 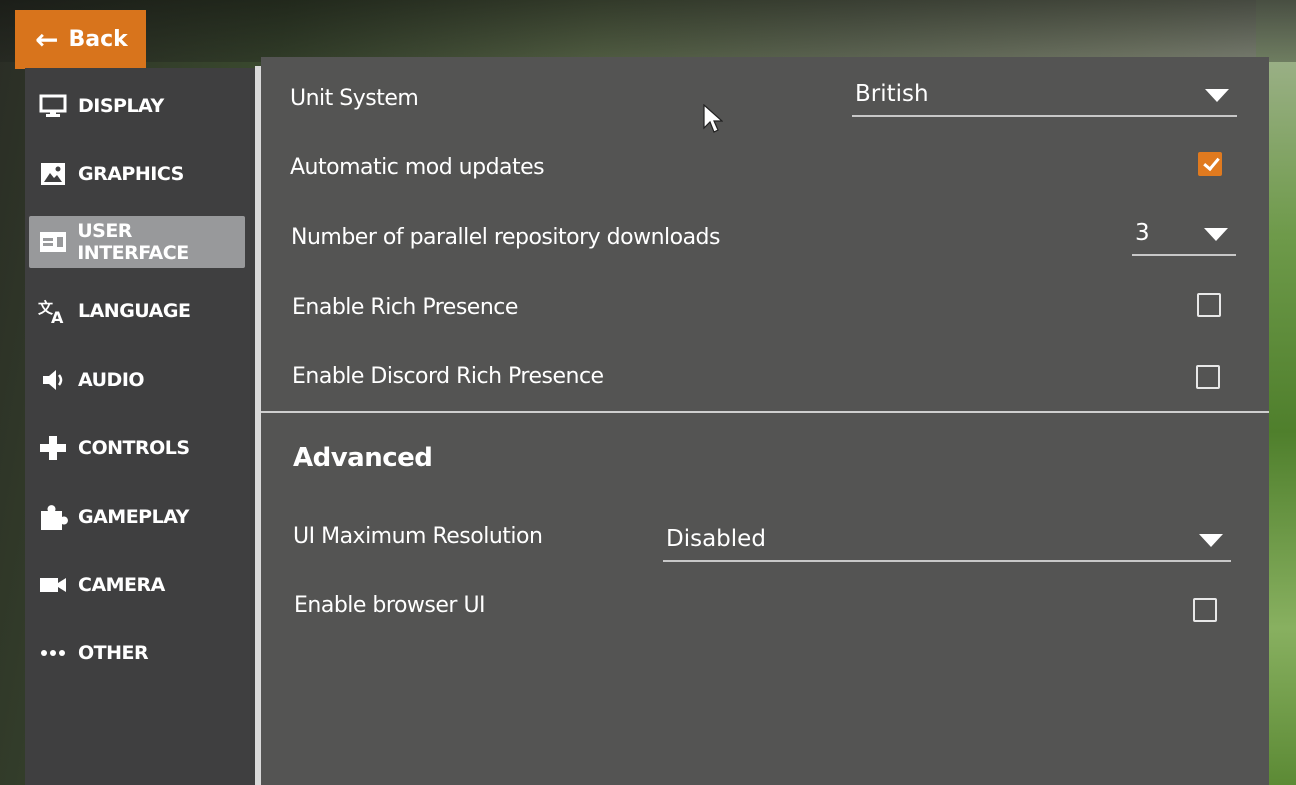 I want to click on back-button: ← Back, so click(x=80, y=39).